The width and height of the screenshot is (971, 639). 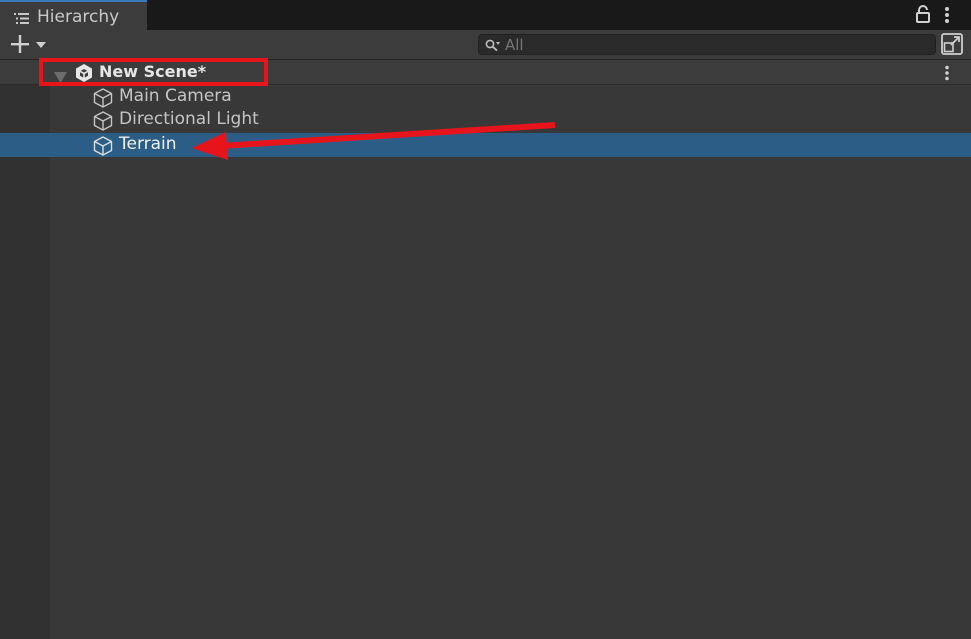 I want to click on plus-dropdown-icon, so click(x=29, y=47).